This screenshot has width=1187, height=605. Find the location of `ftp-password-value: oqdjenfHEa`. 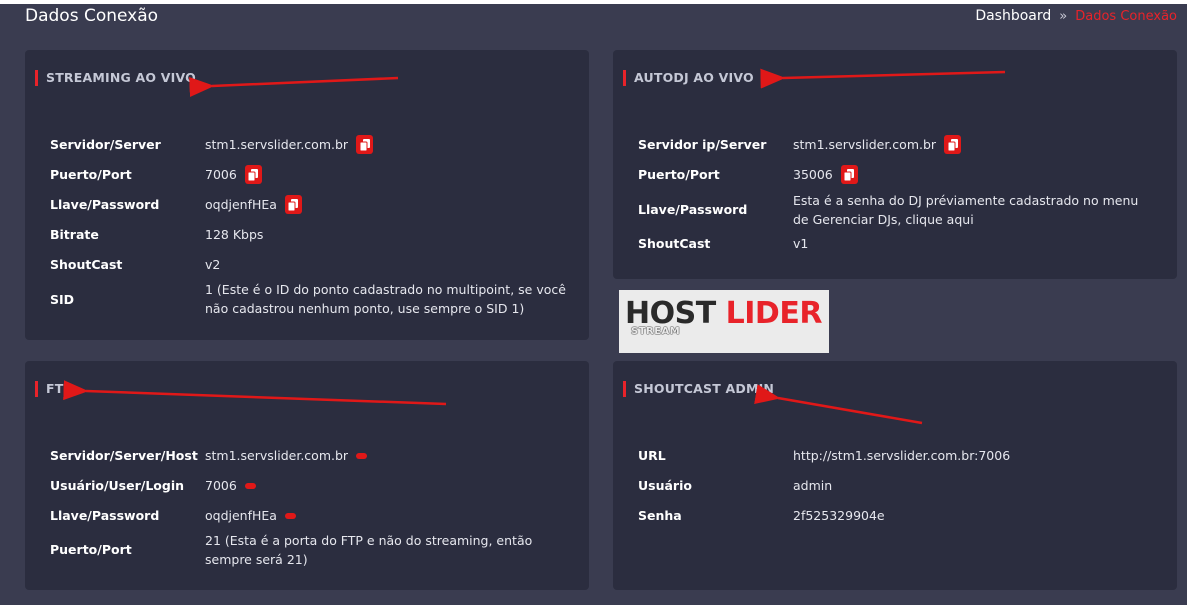

ftp-password-value: oqdjenfHEa is located at coordinates (250, 515).